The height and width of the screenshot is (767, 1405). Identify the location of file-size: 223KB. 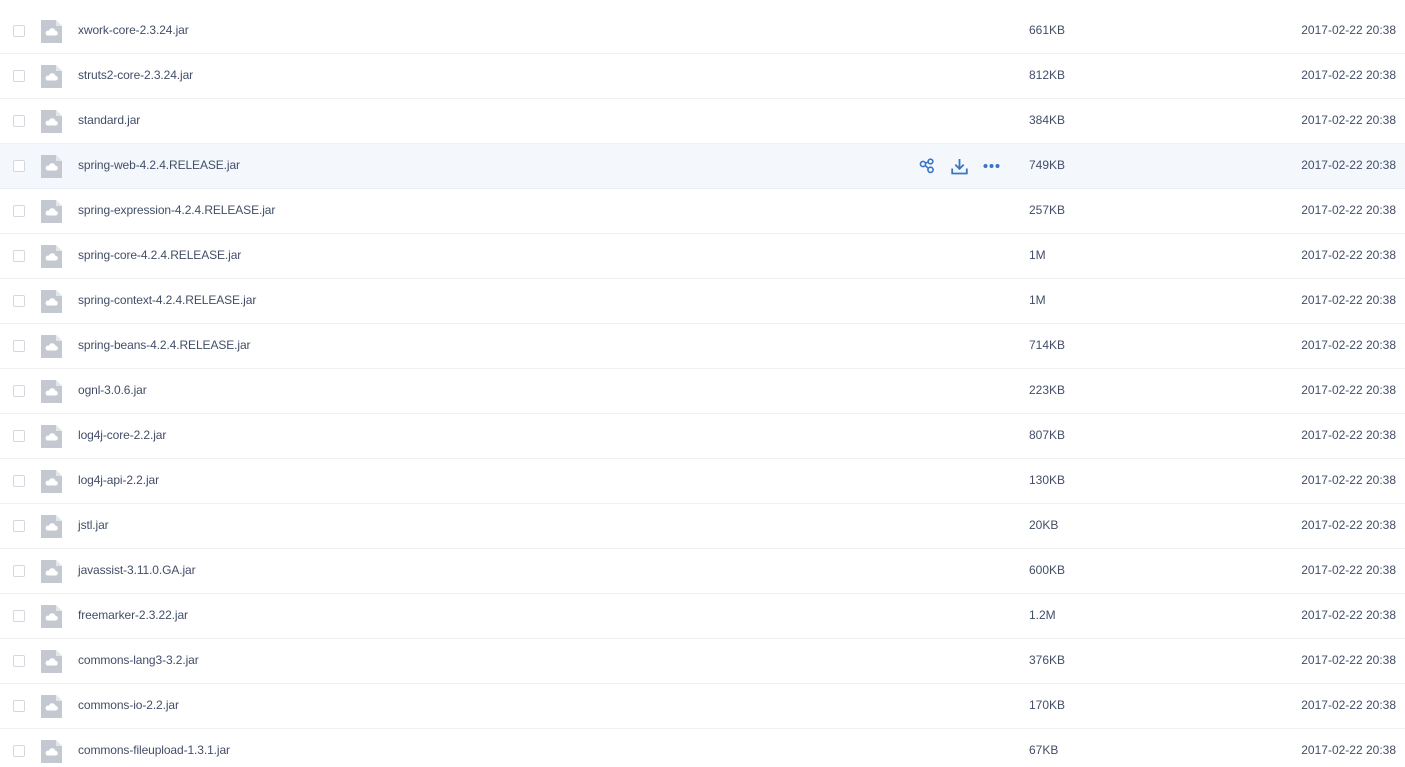
(1047, 390).